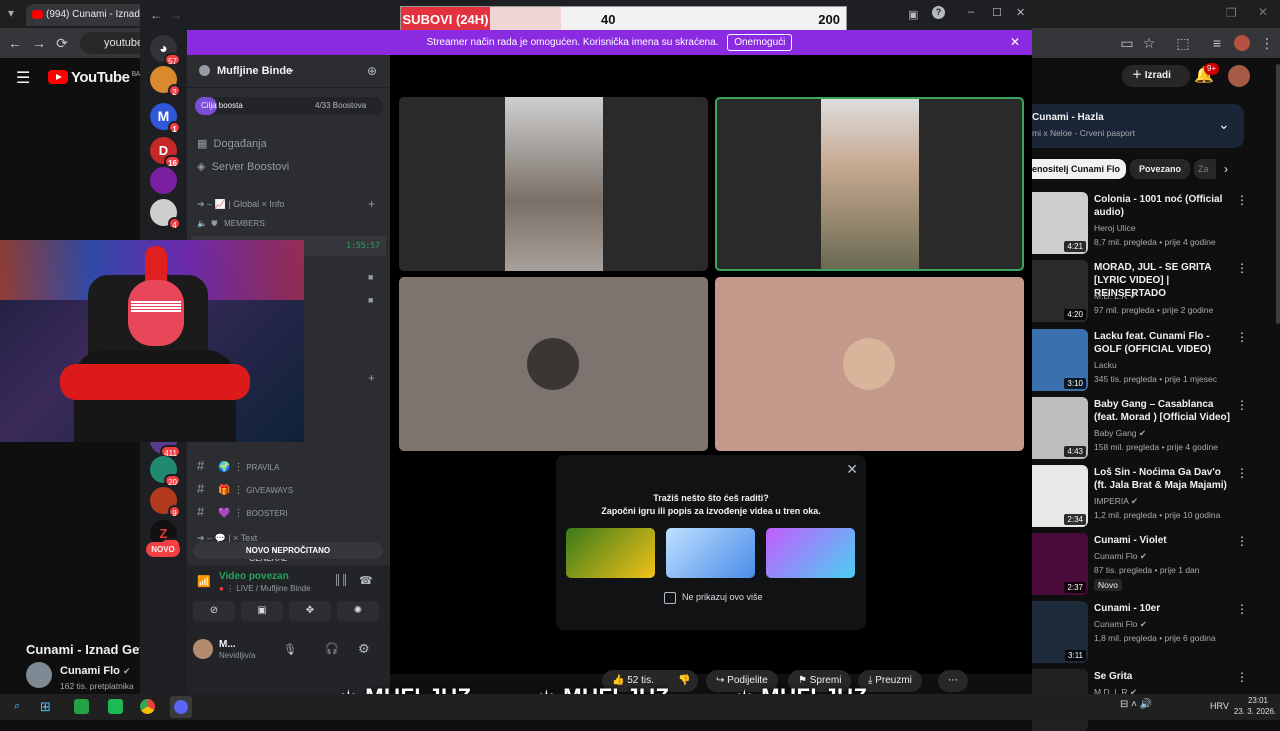 This screenshot has width=1280, height=731. What do you see at coordinates (1258, 700) in the screenshot?
I see `clock-time: 23:01` at bounding box center [1258, 700].